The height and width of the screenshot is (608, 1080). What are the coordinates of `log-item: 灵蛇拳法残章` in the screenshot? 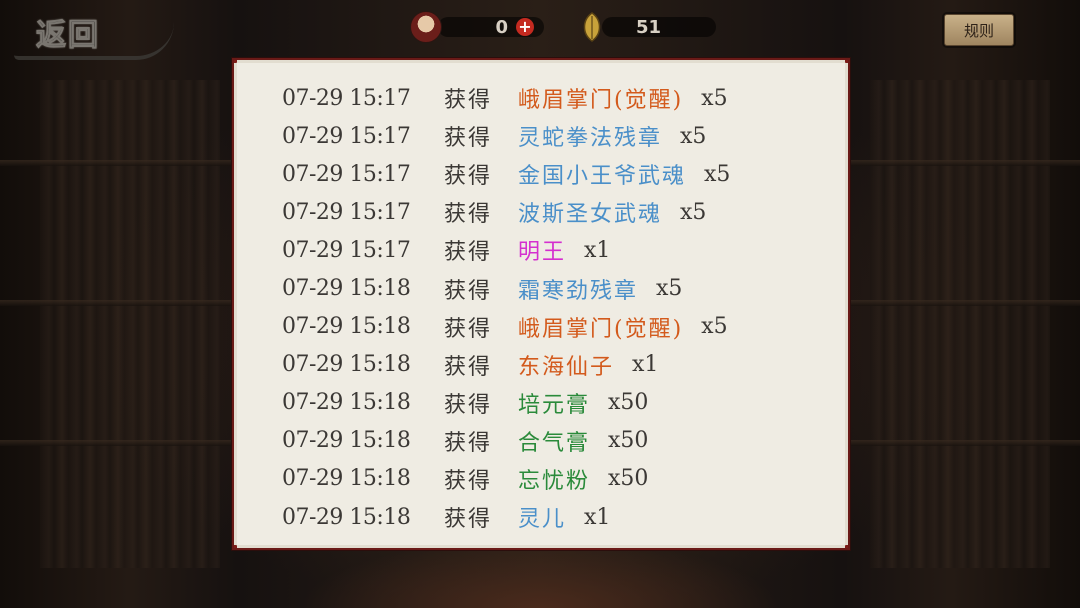 It's located at (590, 139).